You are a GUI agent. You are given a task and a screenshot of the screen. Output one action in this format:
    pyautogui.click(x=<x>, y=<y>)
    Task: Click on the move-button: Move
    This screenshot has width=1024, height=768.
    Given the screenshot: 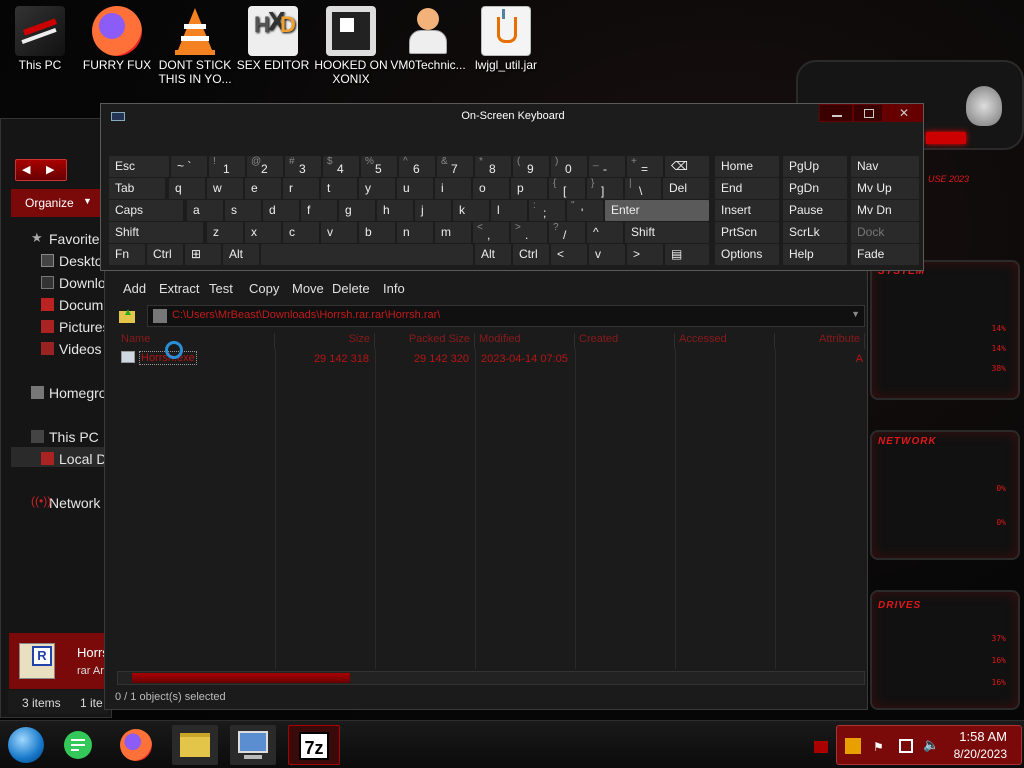 What is the action you would take?
    pyautogui.click(x=308, y=288)
    